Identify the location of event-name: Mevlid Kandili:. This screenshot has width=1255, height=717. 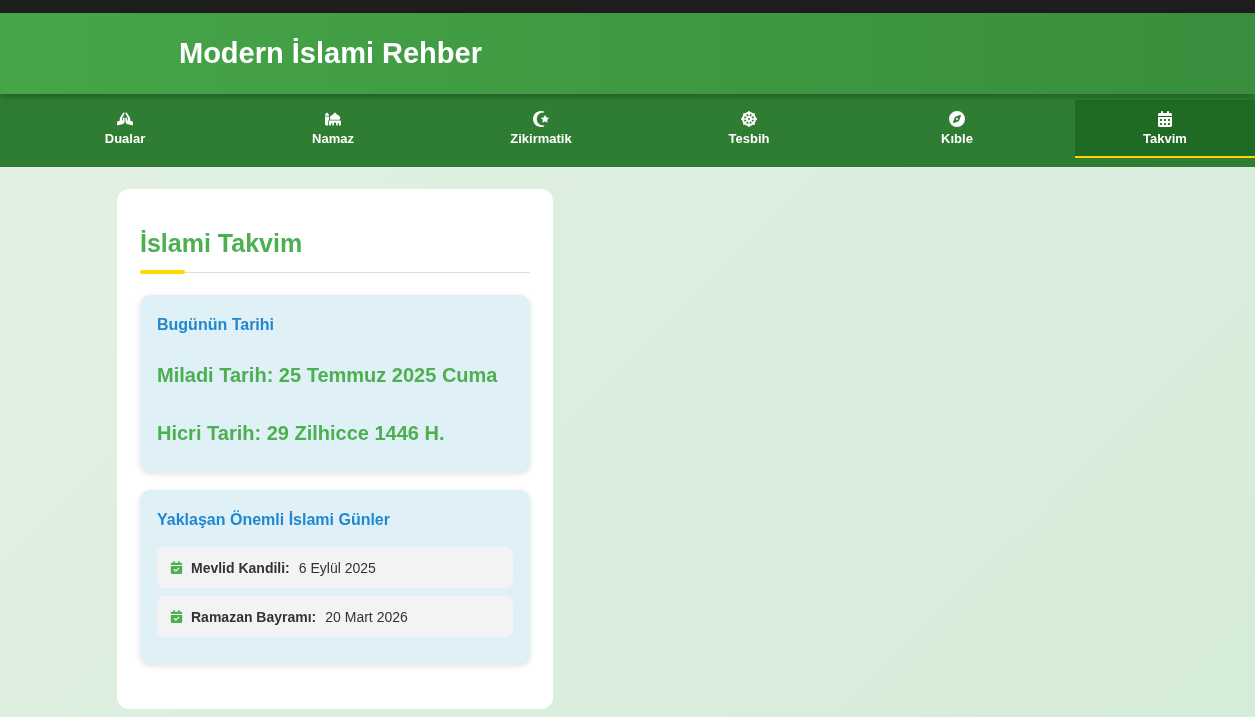
(240, 567).